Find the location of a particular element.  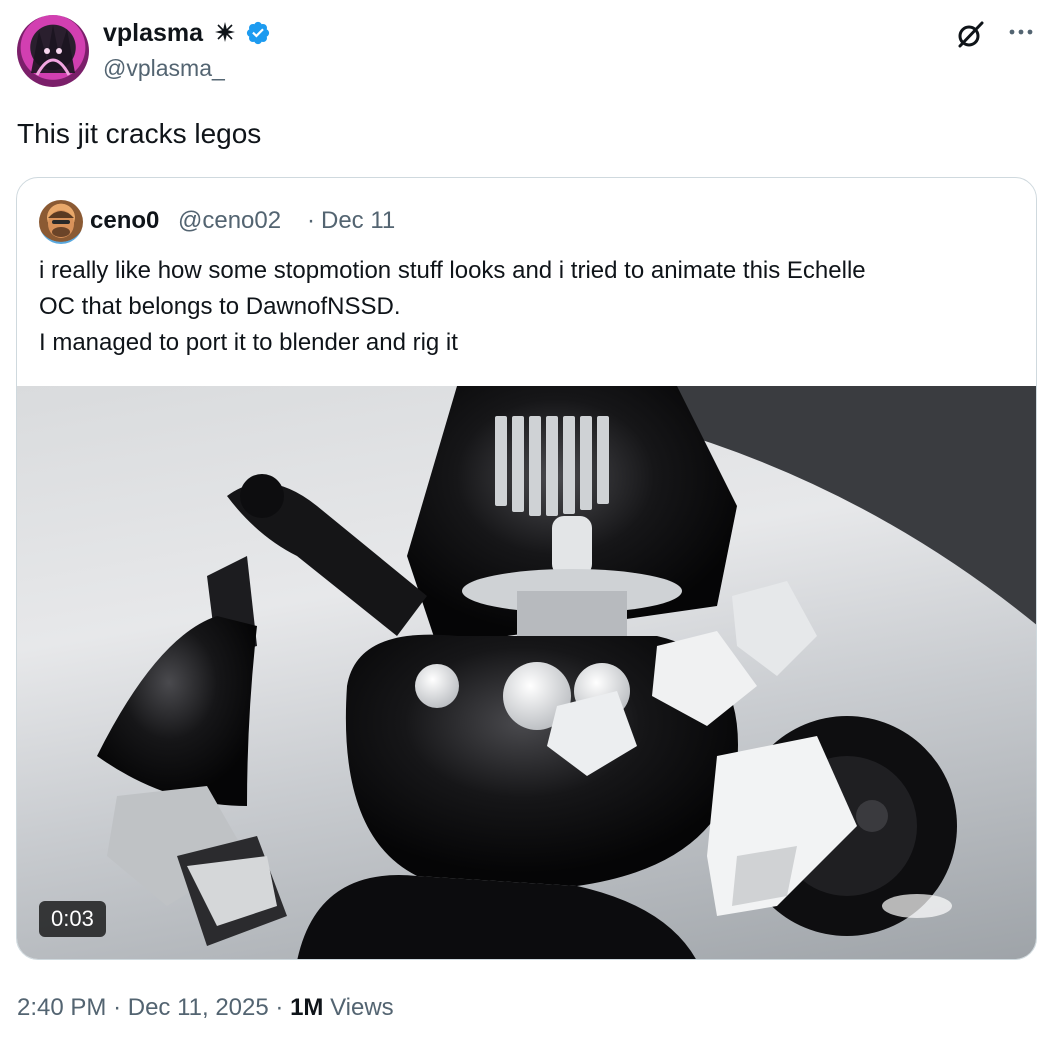

avatar-art is located at coordinates (53, 50).